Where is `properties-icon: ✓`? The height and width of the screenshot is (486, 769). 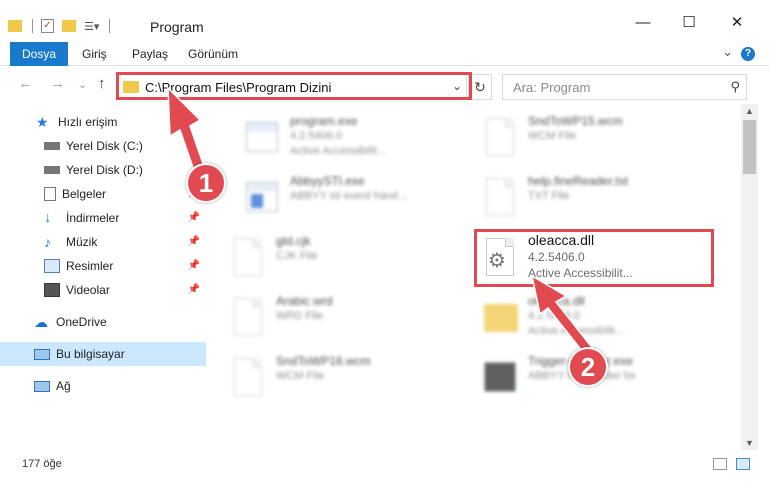 properties-icon: ✓ is located at coordinates (47, 26).